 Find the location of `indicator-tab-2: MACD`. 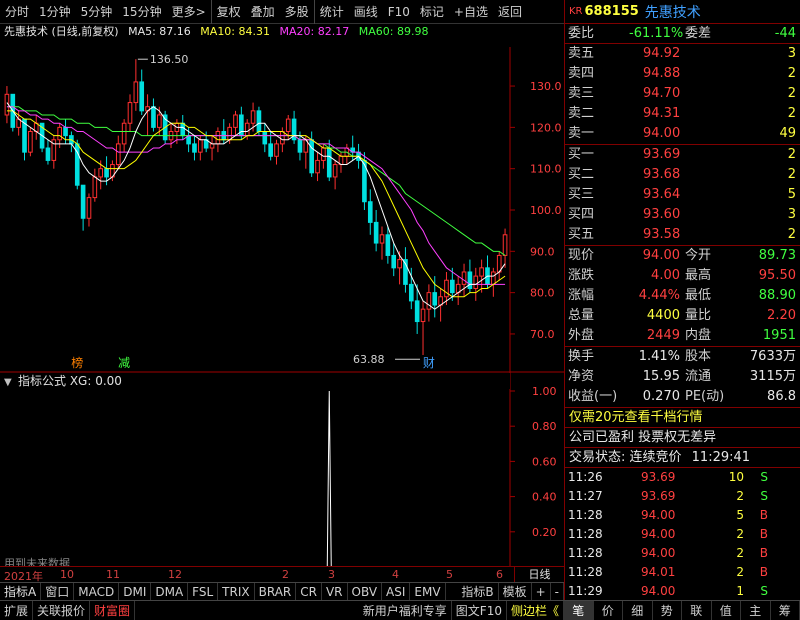

indicator-tab-2: MACD is located at coordinates (97, 591).